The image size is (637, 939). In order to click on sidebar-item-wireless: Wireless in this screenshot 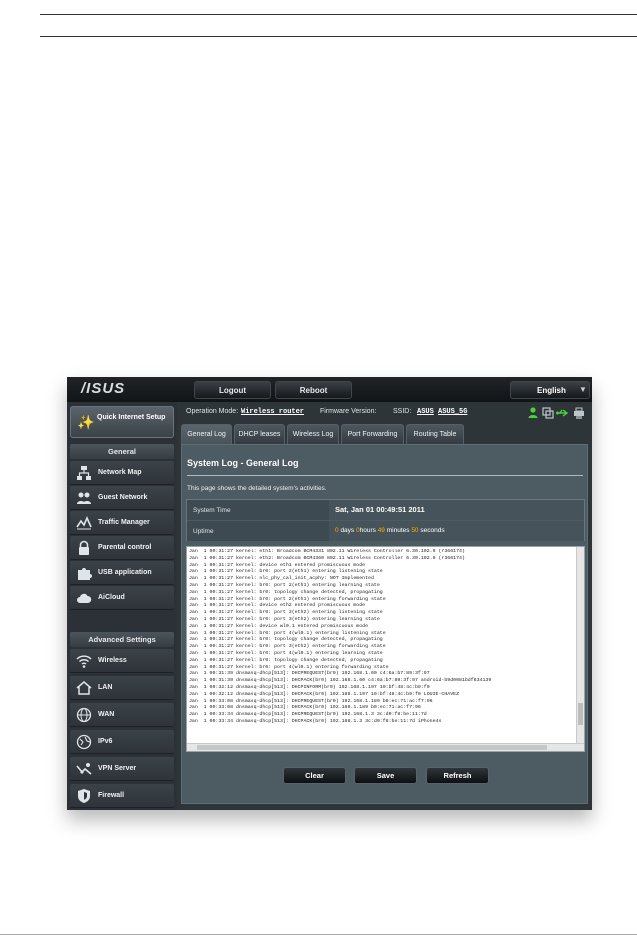, I will do `click(122, 661)`.